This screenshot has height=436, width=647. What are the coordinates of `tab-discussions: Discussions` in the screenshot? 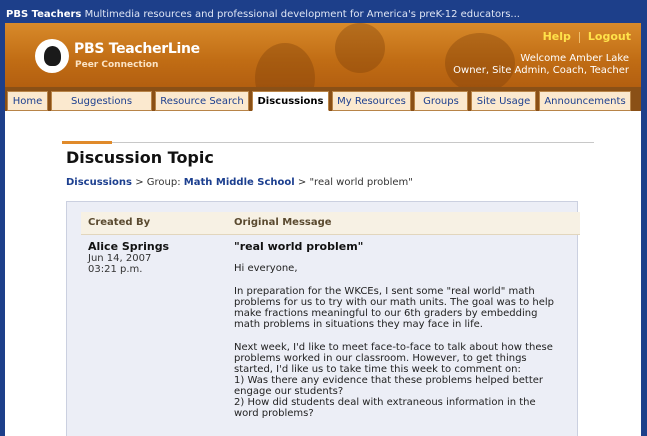 It's located at (290, 101).